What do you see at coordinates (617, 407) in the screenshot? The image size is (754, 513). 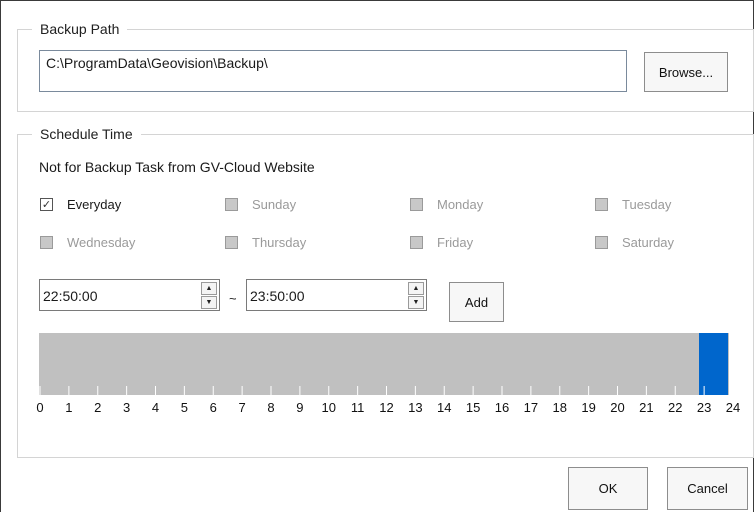 I see `hour-label-20: 20` at bounding box center [617, 407].